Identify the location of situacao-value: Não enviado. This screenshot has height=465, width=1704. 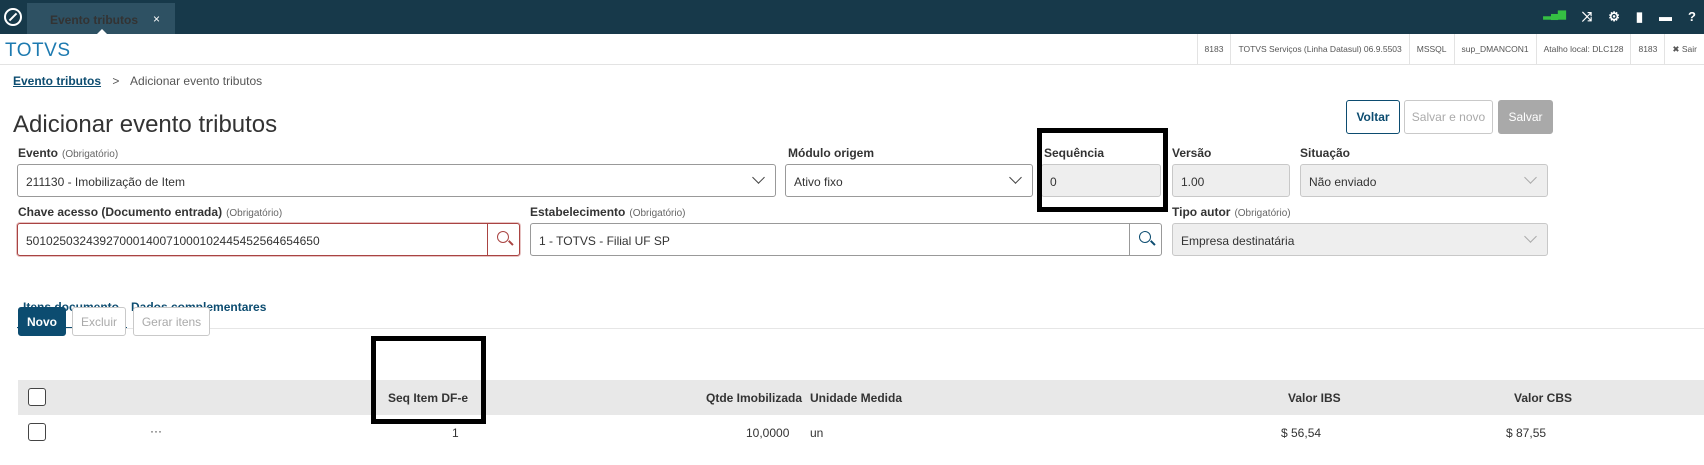
(1343, 182).